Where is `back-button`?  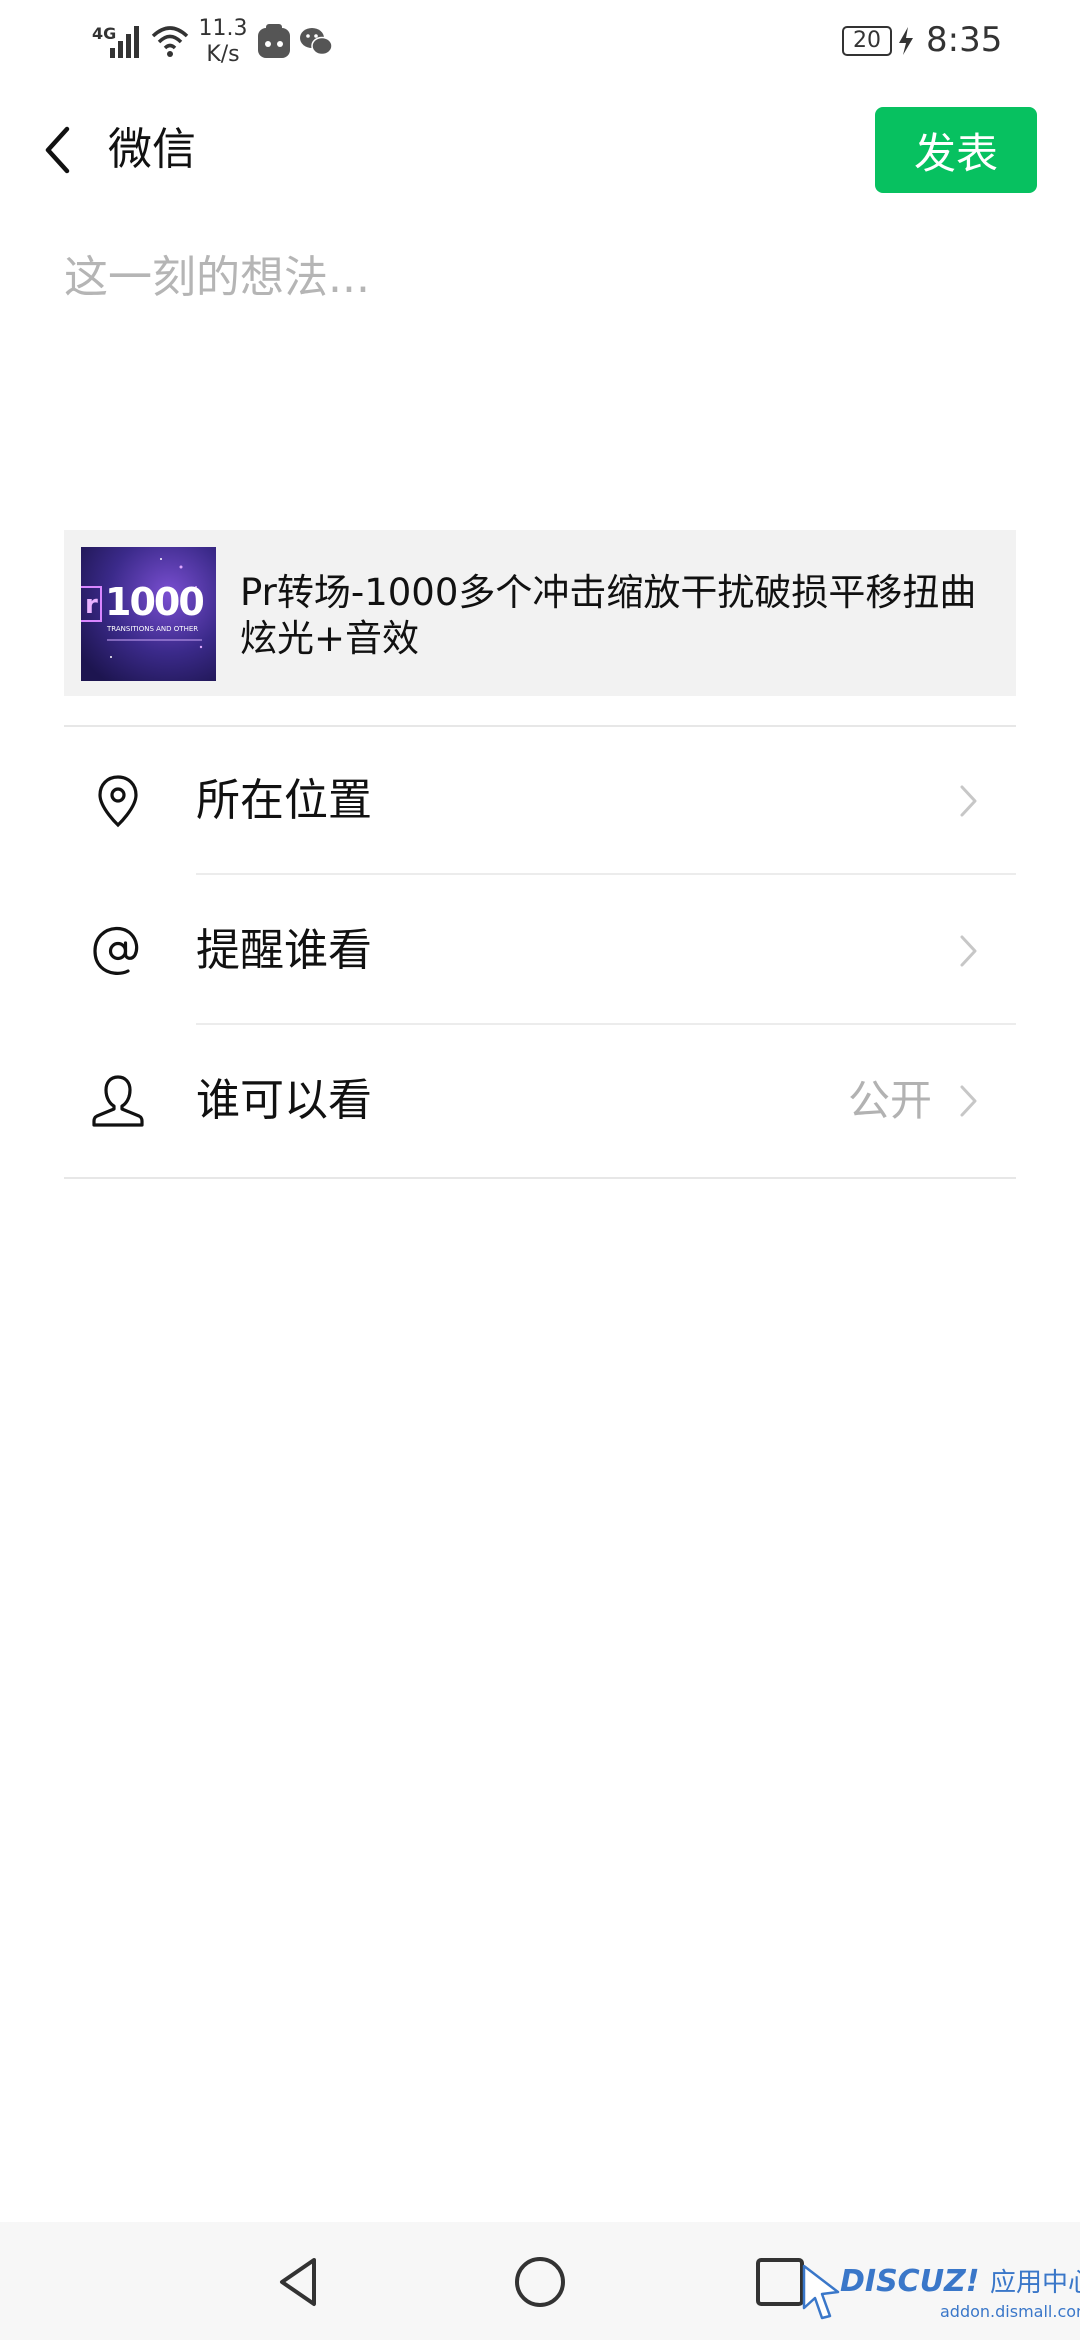
back-button is located at coordinates (58, 150).